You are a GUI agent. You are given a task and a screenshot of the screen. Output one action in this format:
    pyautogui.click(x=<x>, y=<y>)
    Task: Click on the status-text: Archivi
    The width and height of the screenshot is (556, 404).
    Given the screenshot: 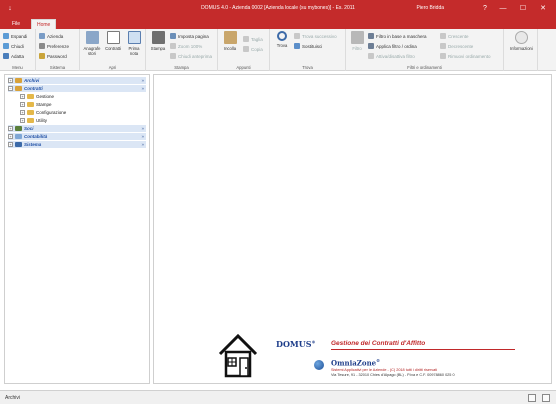 What is the action you would take?
    pyautogui.click(x=13, y=398)
    